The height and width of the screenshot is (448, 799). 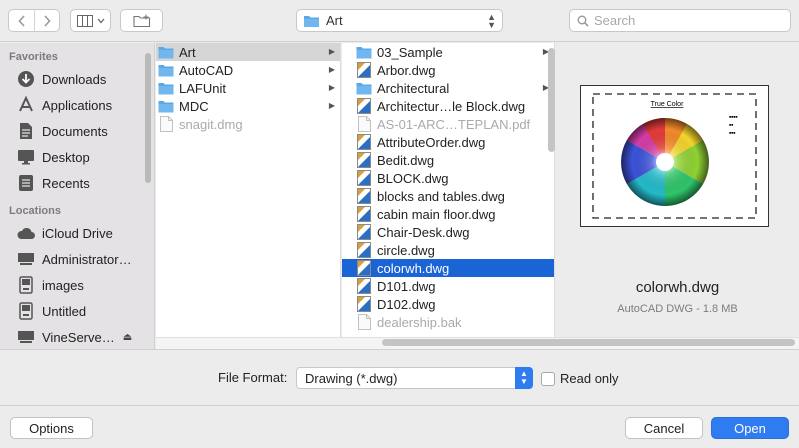 What do you see at coordinates (77, 131) in the screenshot?
I see `sidebar-item-documents: Documents` at bounding box center [77, 131].